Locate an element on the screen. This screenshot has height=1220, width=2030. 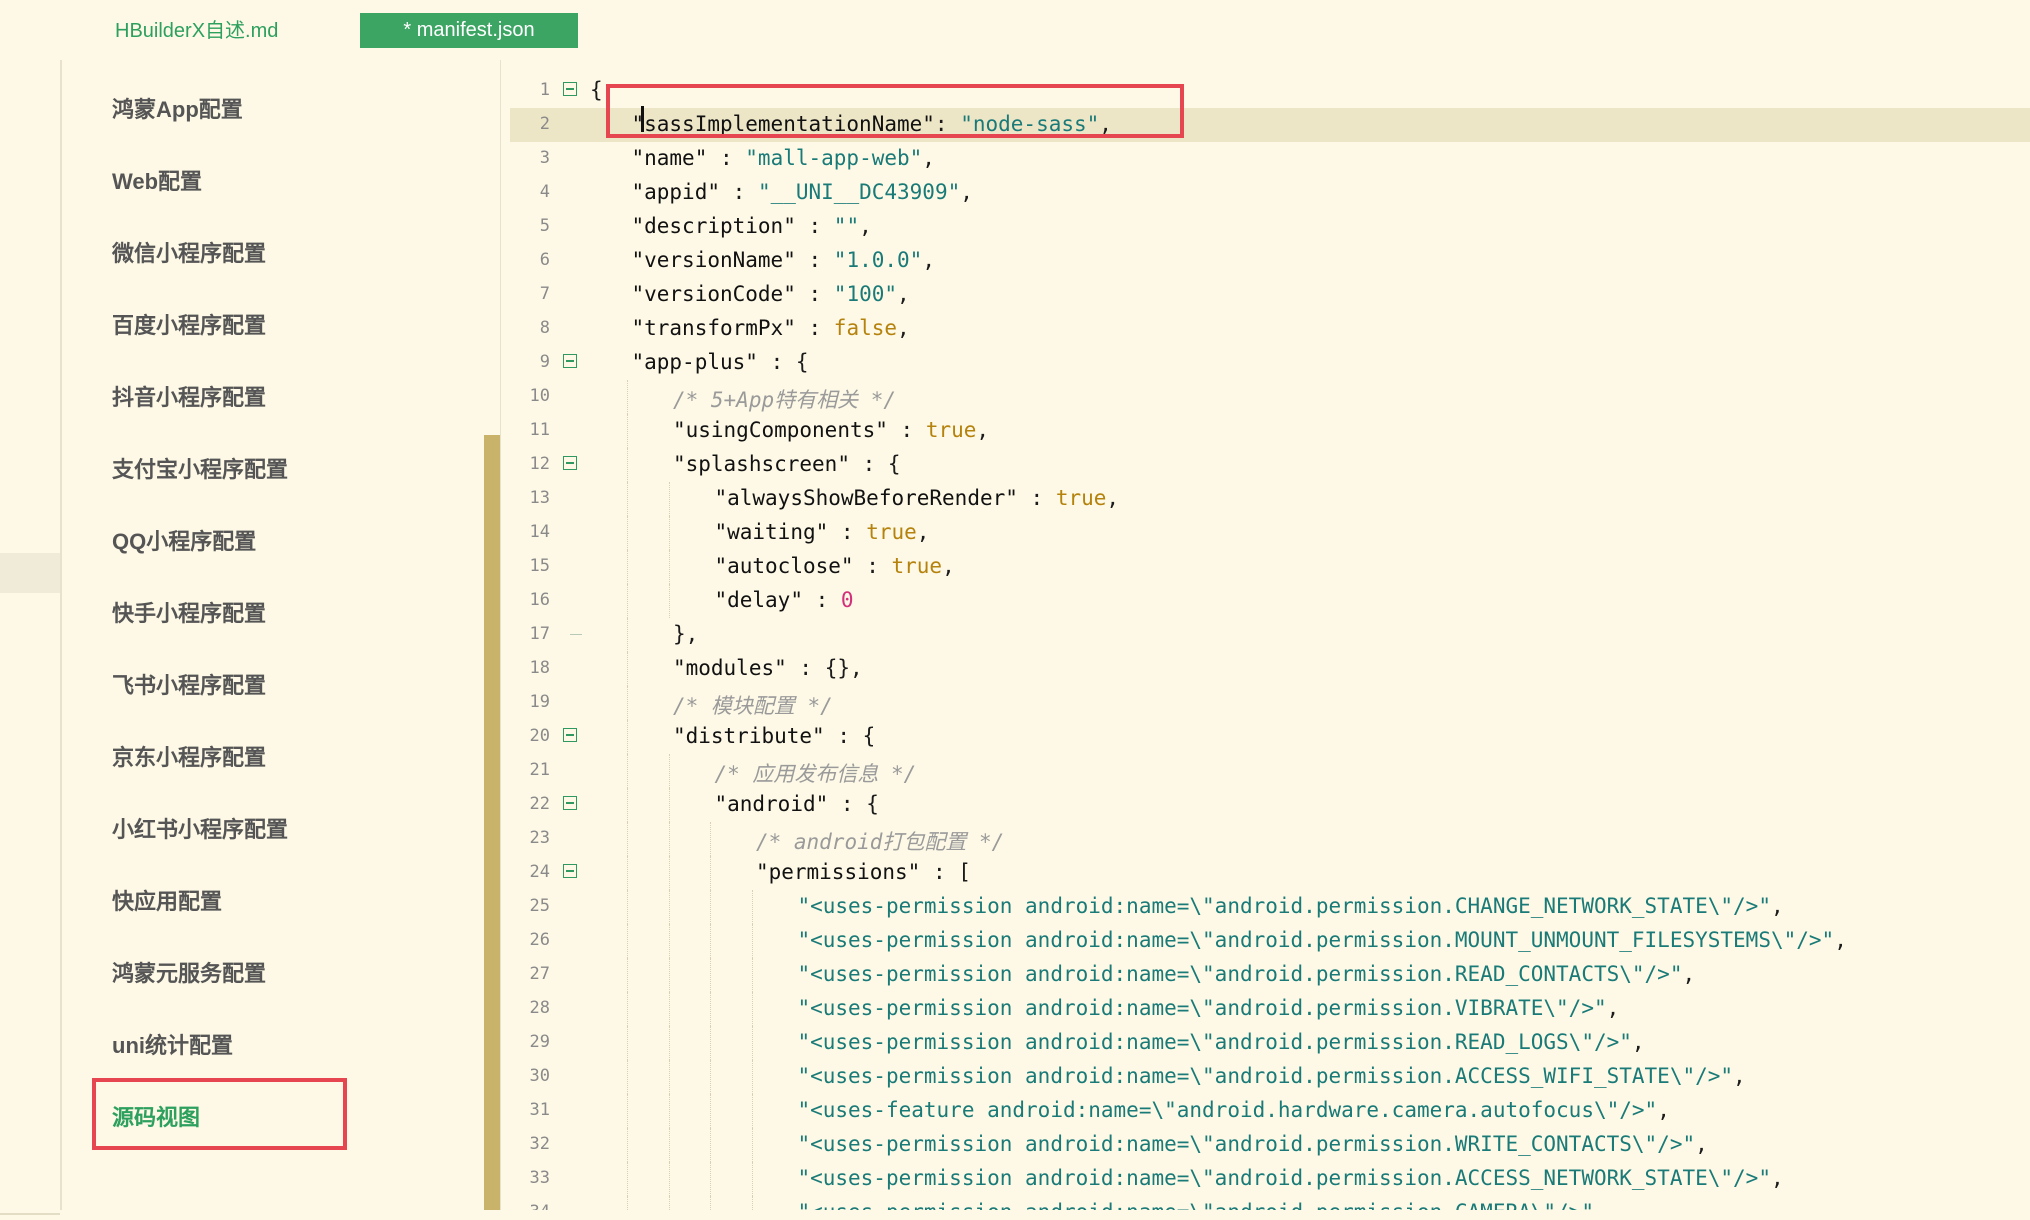
code-line: 22 "android" : { is located at coordinates (1270, 805).